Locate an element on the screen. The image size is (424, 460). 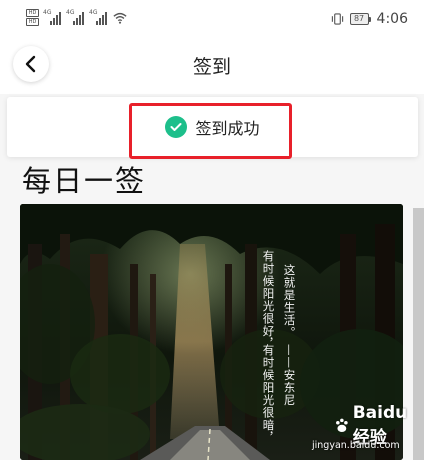
poem-author: ——安东尼 is located at coordinates (289, 375).